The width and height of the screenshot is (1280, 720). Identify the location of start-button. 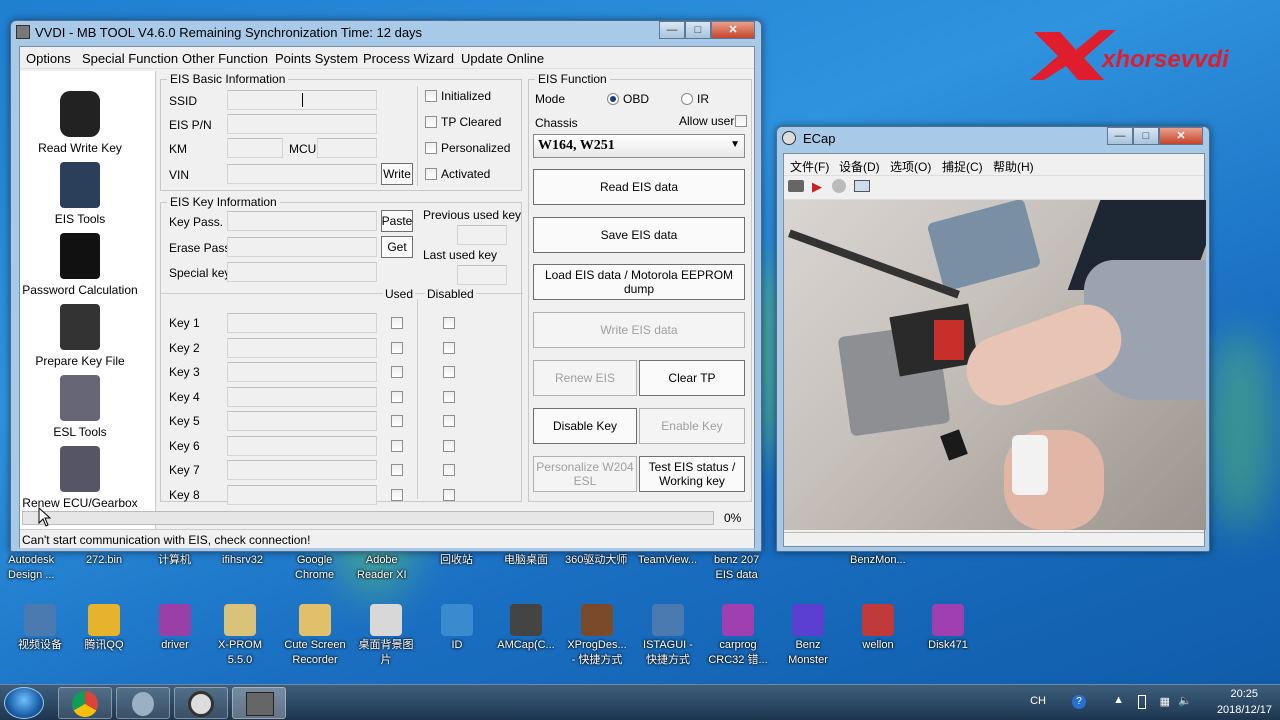
(24, 703).